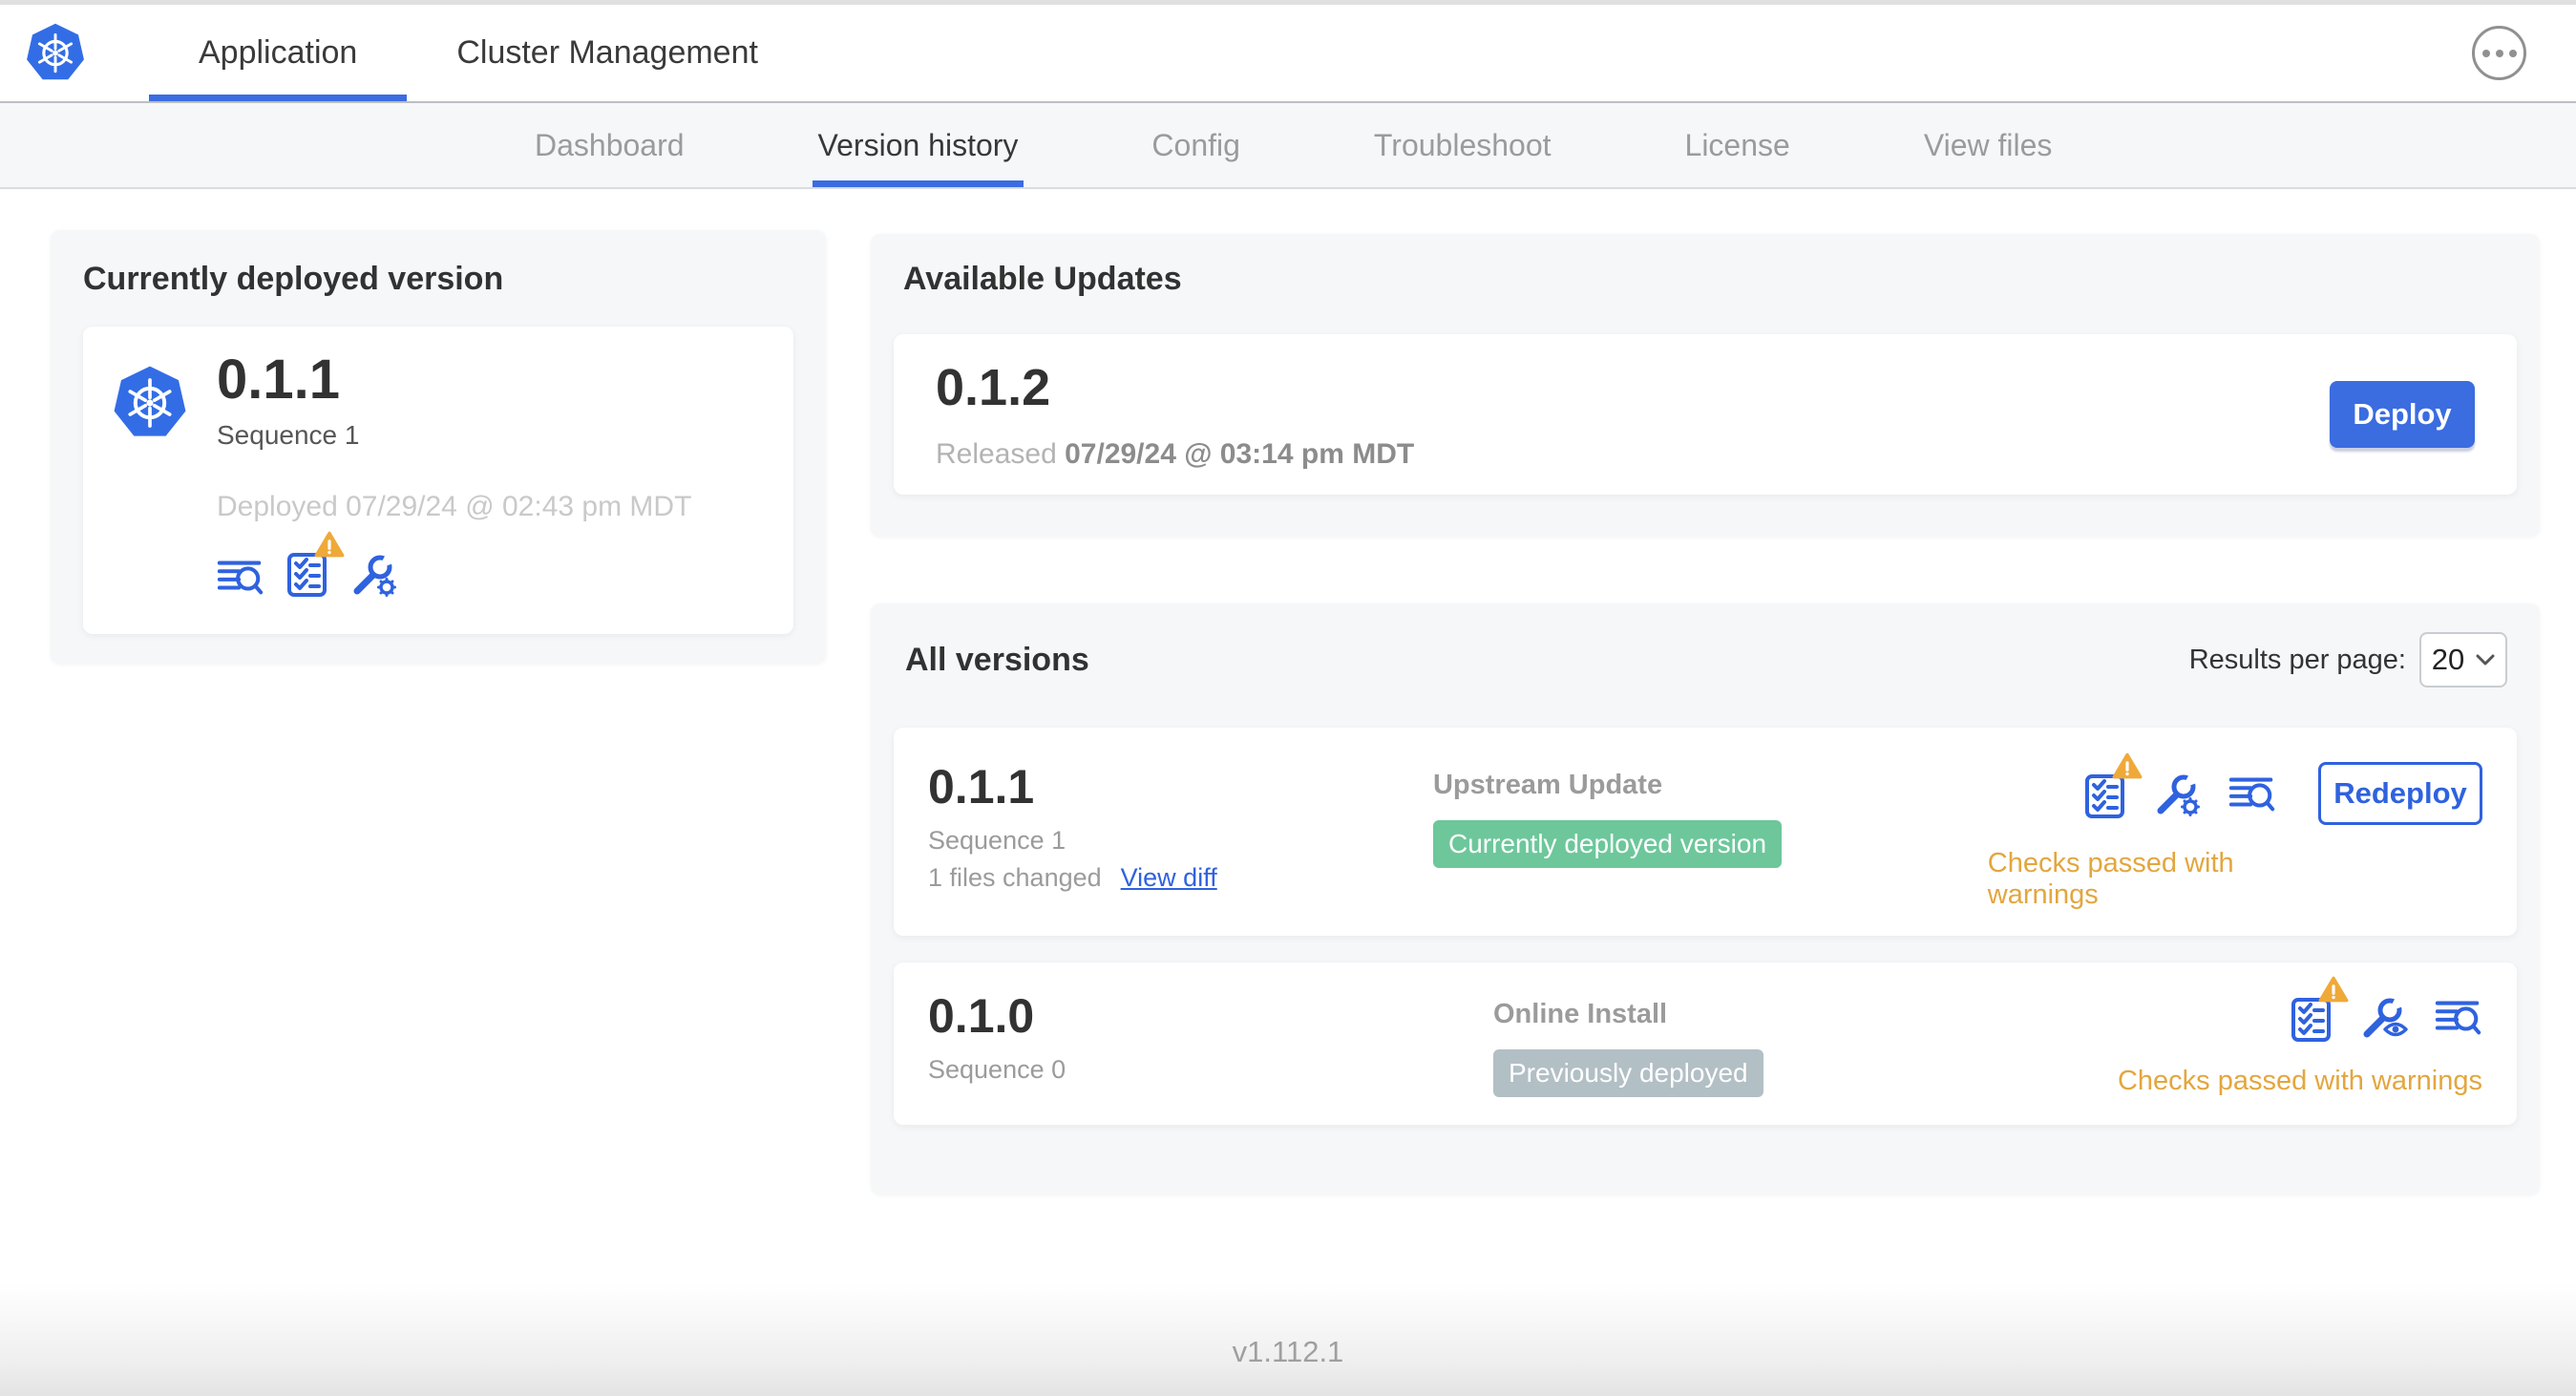 The image size is (2576, 1396). What do you see at coordinates (454, 506) in the screenshot?
I see `deployed-timestamp: Deployed 07/29/24 @ 02:43 pm MDT` at bounding box center [454, 506].